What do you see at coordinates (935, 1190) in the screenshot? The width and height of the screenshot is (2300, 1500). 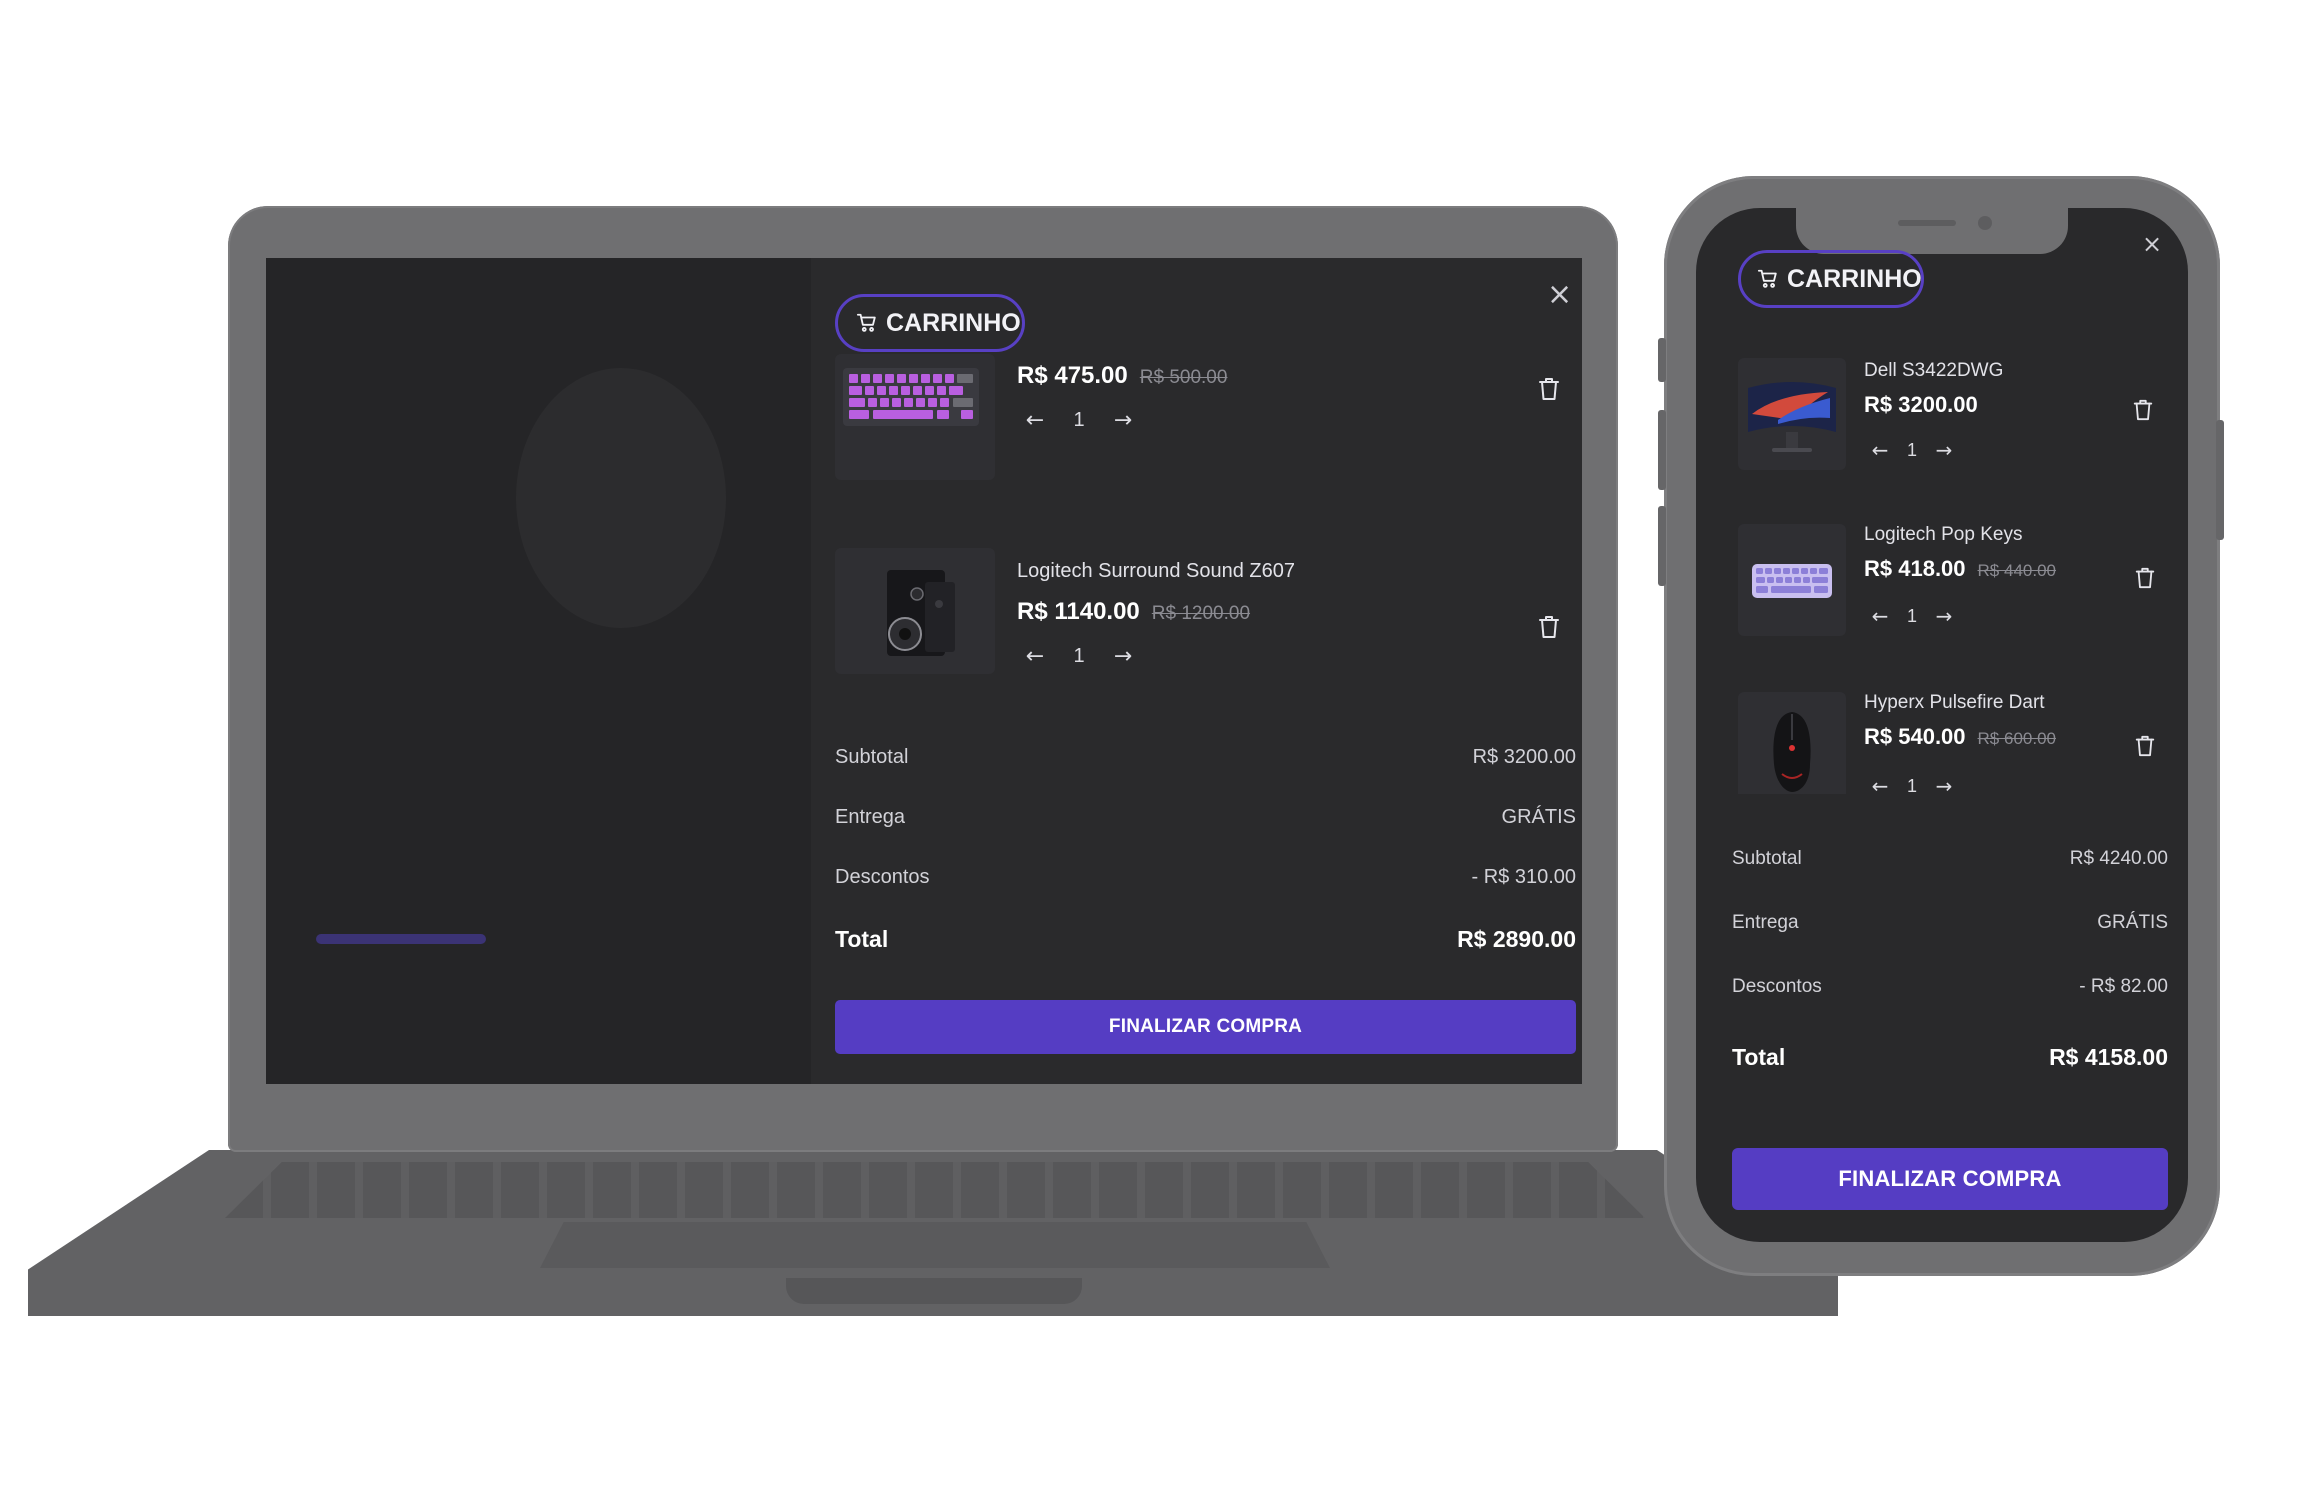 I see `laptop-keyboard` at bounding box center [935, 1190].